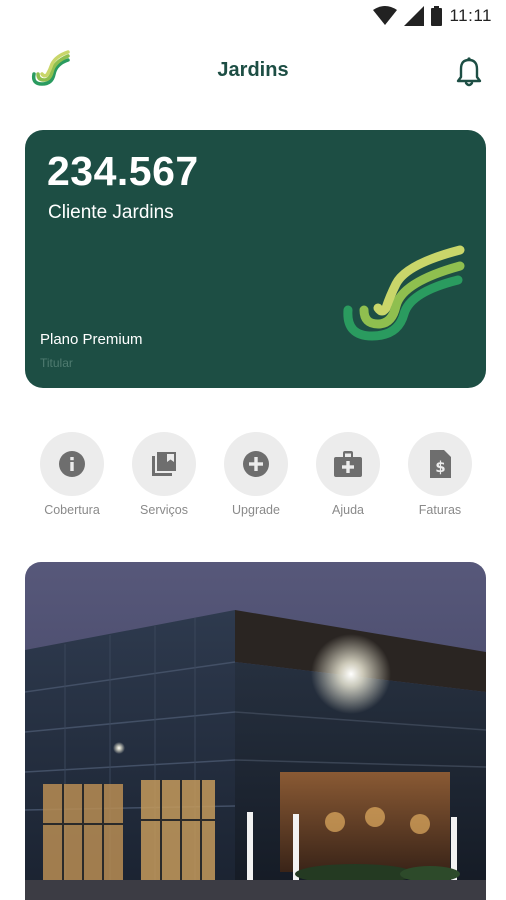 This screenshot has width=506, height=900. I want to click on action-servicos: Serviços, so click(164, 474).